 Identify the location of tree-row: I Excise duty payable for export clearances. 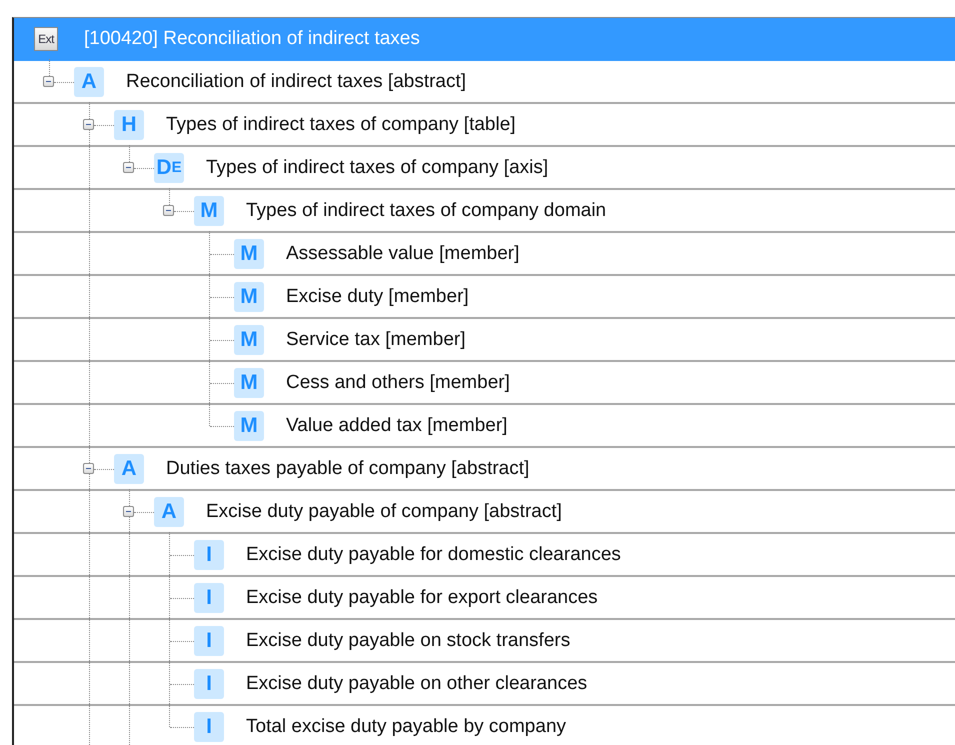
(484, 598).